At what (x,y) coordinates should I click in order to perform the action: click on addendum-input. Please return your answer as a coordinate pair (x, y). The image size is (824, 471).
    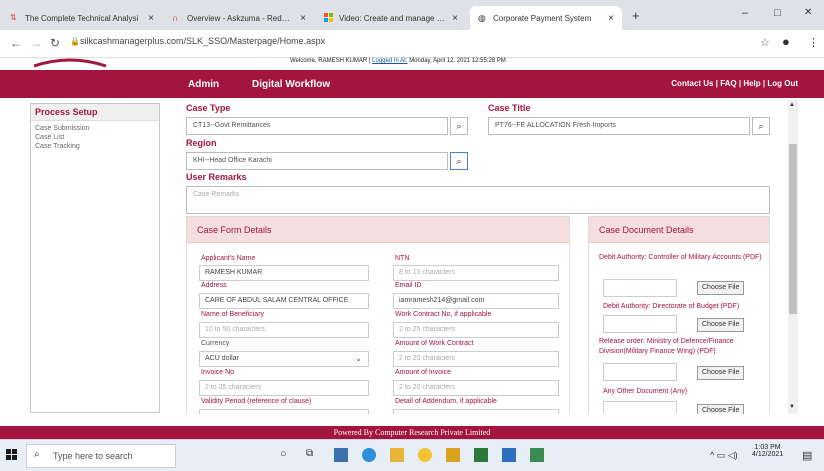
    Looking at the image, I should click on (476, 411).